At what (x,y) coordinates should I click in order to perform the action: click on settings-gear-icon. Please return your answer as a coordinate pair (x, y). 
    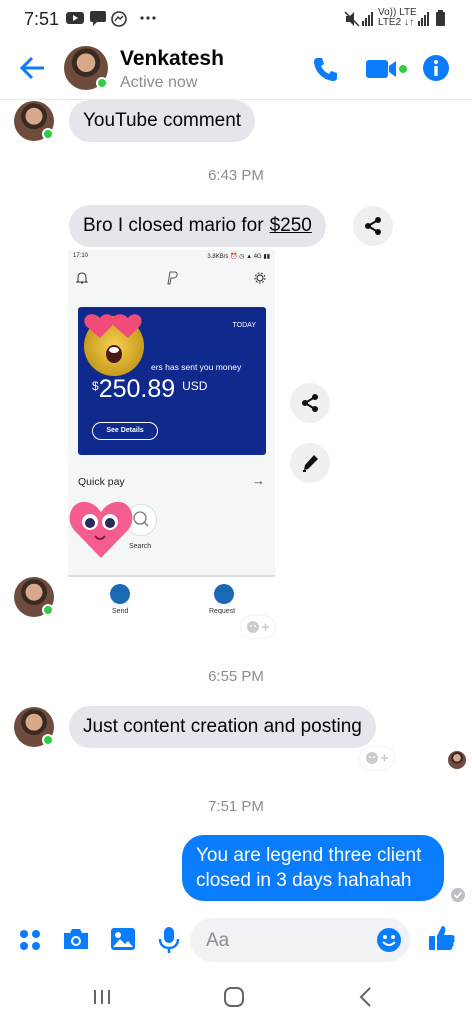
    Looking at the image, I should click on (260, 278).